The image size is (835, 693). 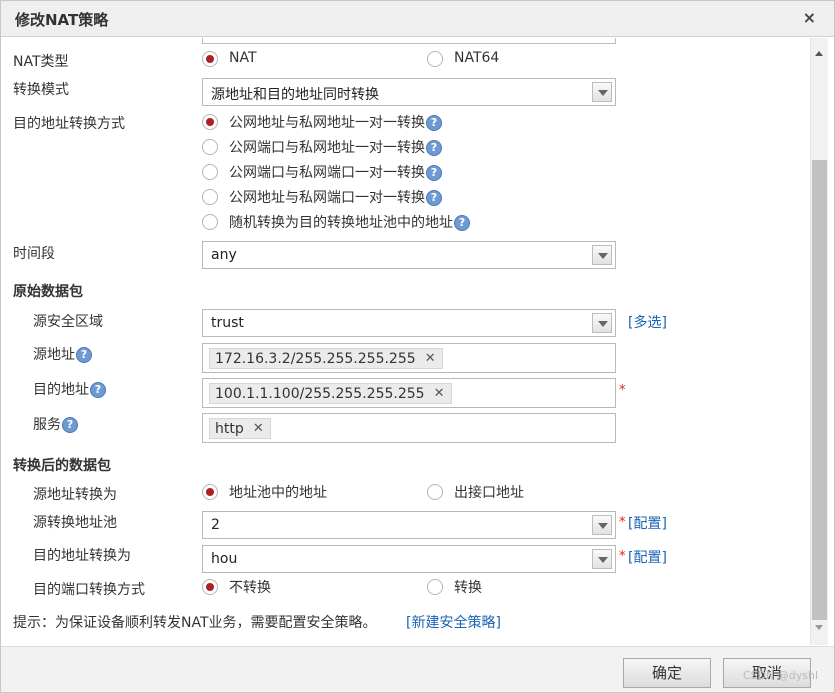 I want to click on multi-select-link: [多选], so click(x=647, y=322).